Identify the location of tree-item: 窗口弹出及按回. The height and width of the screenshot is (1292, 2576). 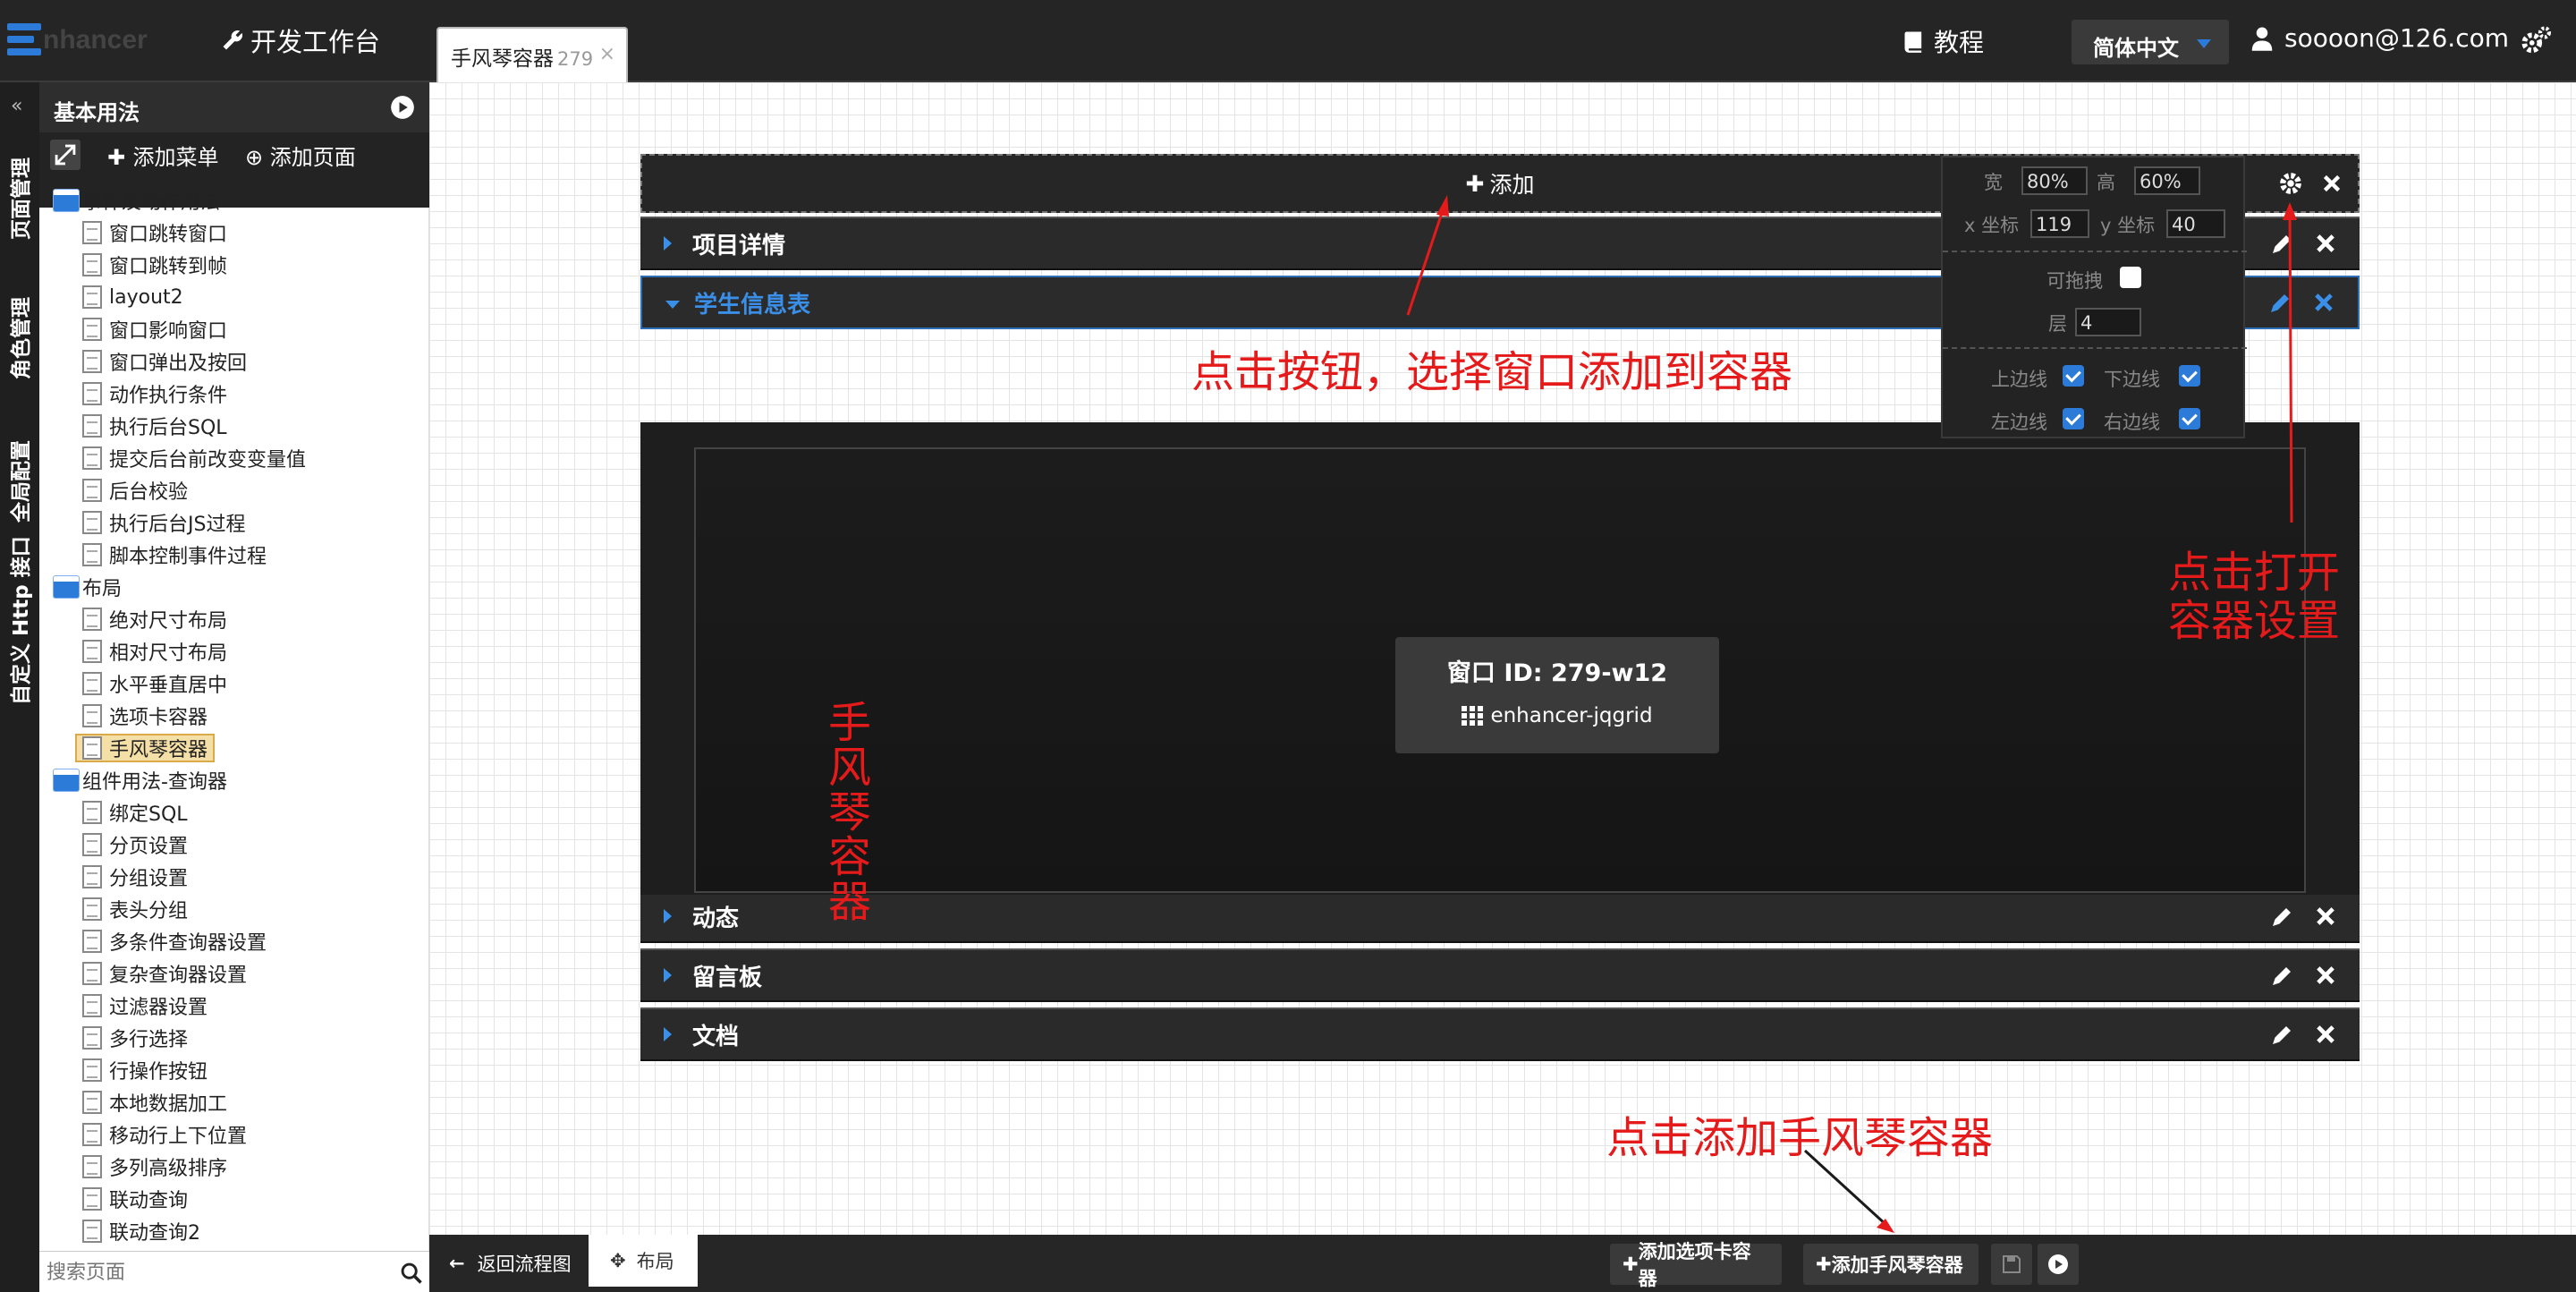
(164, 362).